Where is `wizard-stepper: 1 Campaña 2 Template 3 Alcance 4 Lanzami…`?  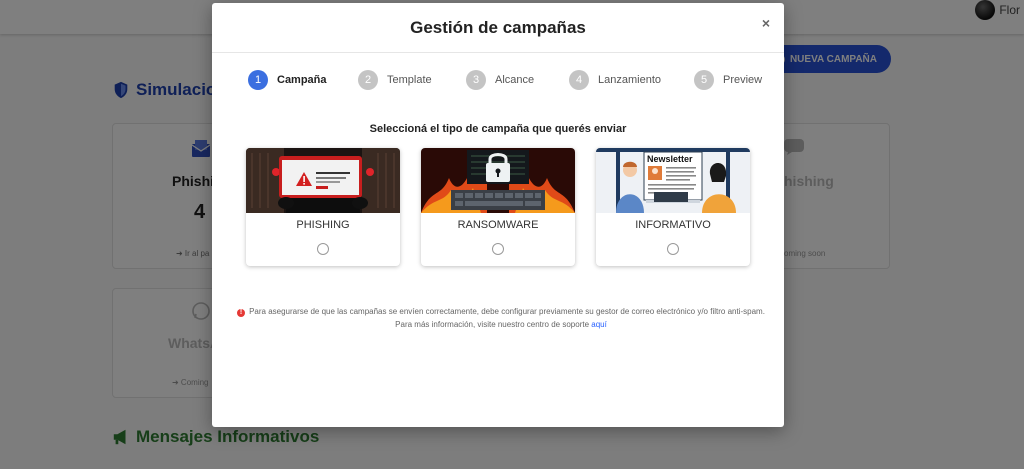
wizard-stepper: 1 Campaña 2 Template 3 Alcance 4 Lanzami… is located at coordinates (508, 81).